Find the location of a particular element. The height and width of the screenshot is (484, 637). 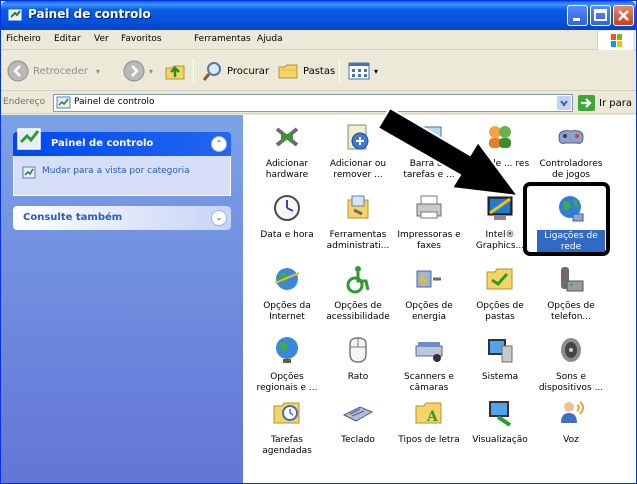

pointer-arrow-annotation is located at coordinates (448, 152).